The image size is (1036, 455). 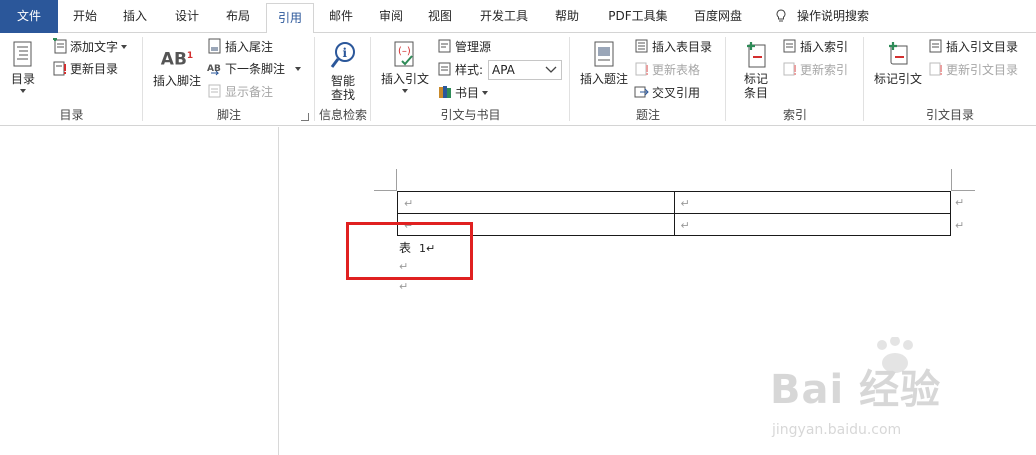 What do you see at coordinates (341, 16) in the screenshot?
I see `tab-mailings: 邮件` at bounding box center [341, 16].